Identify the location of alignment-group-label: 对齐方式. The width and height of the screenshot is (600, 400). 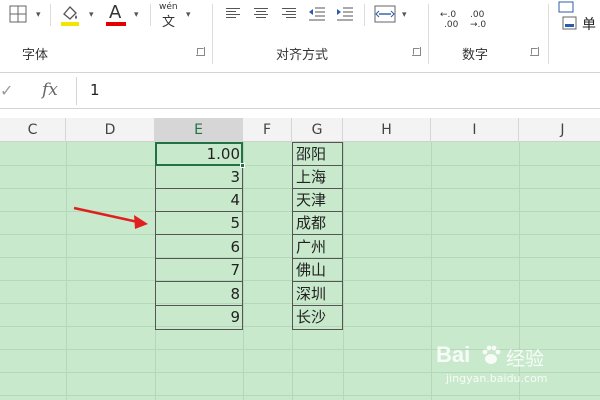
(302, 55).